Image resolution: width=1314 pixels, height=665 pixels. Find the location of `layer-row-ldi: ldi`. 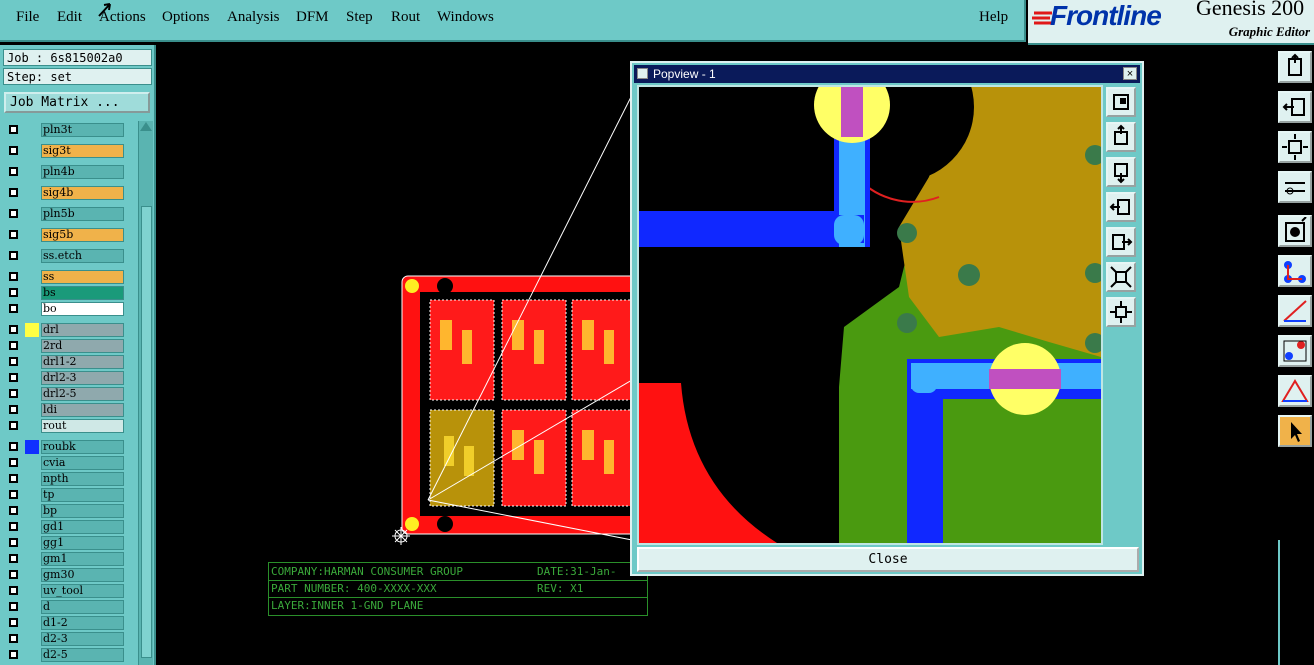

layer-row-ldi: ldi is located at coordinates (70, 410).